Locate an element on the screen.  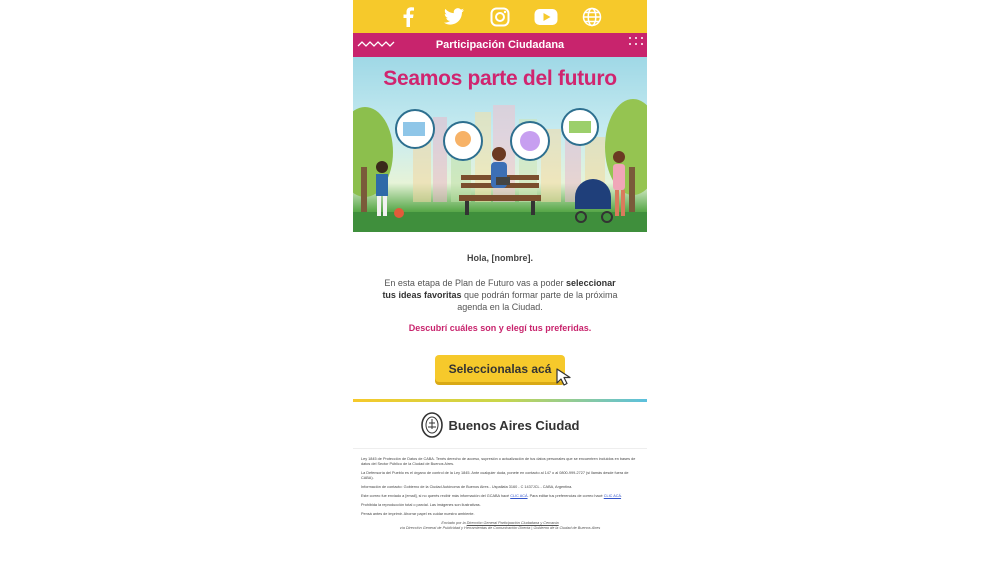
social-bar is located at coordinates (500, 16).